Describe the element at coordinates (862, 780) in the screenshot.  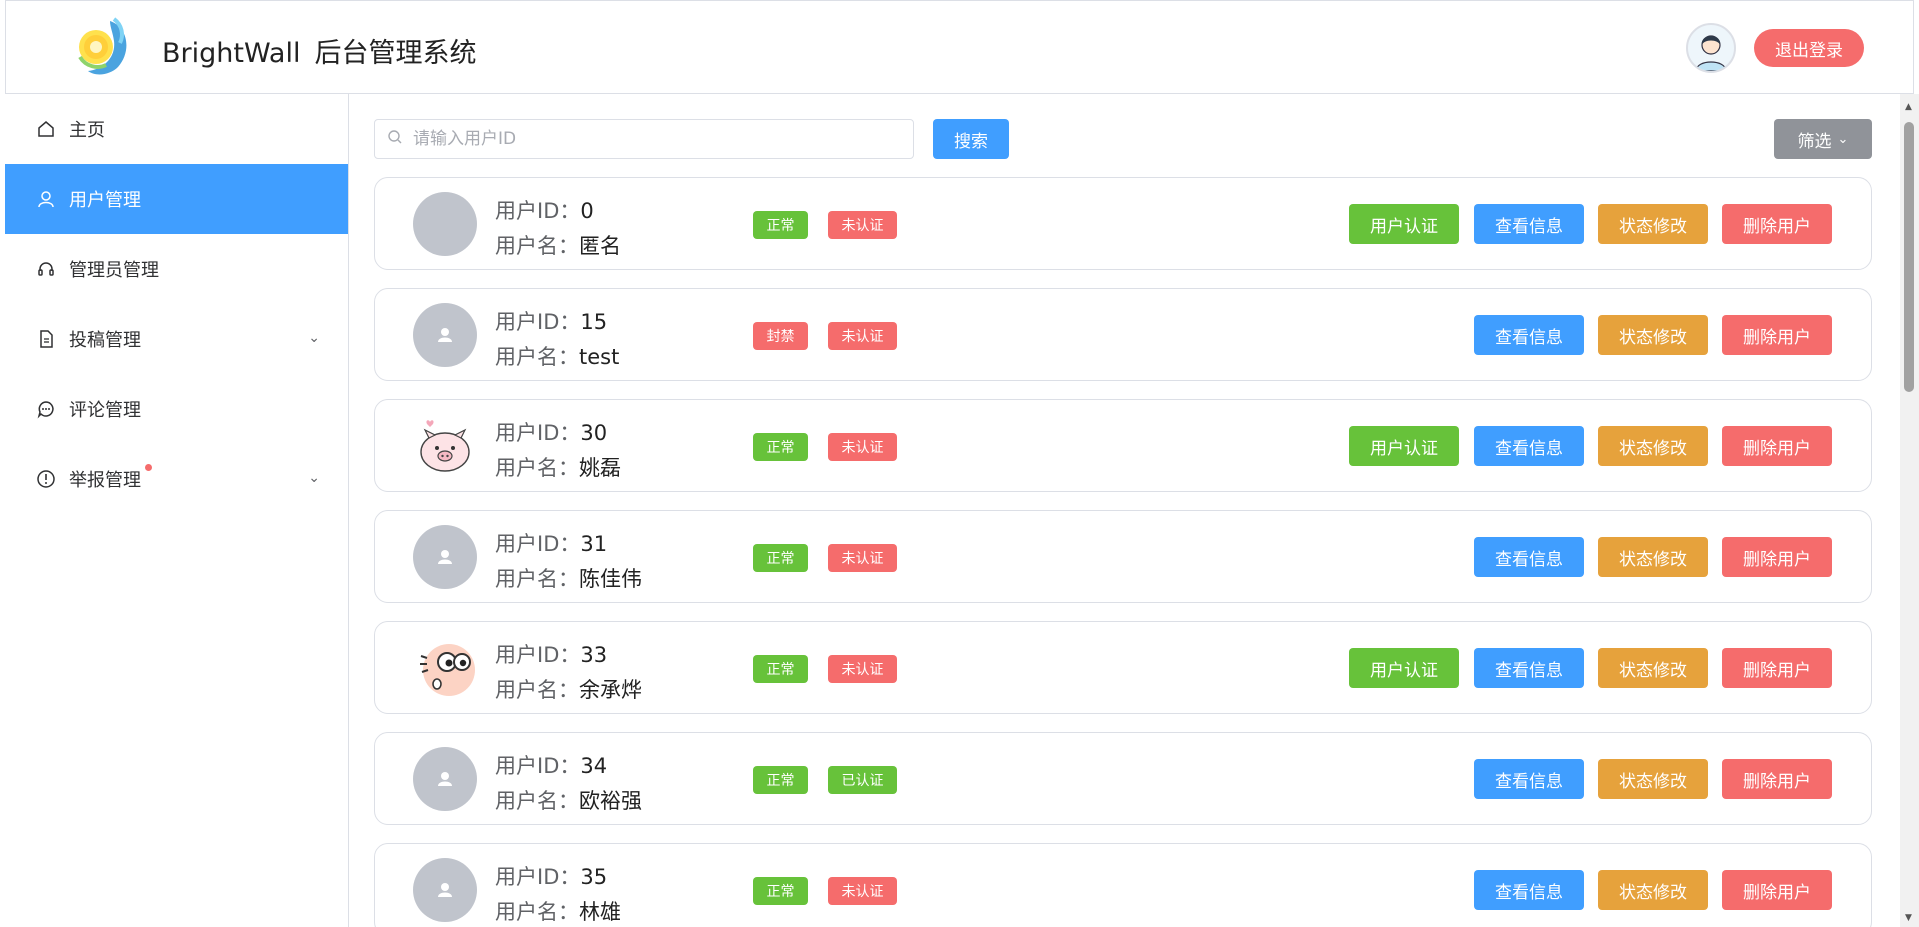
I see `auth-badge: 已认证` at that location.